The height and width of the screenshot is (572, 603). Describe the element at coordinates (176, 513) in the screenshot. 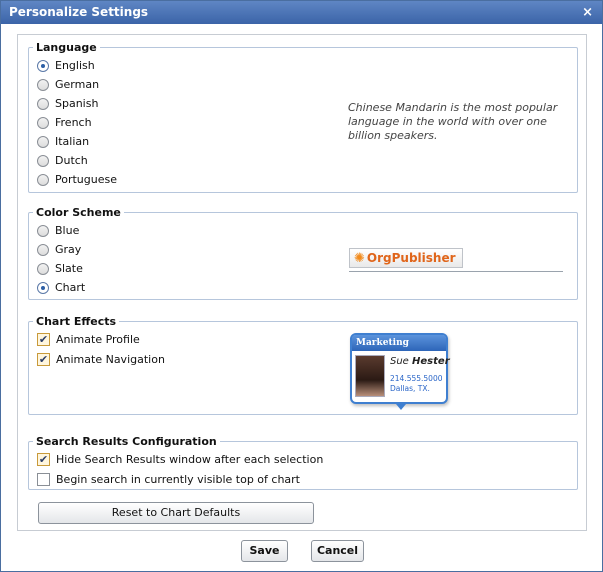

I see `reset-defaults-button: Reset to Chart Defaults` at that location.